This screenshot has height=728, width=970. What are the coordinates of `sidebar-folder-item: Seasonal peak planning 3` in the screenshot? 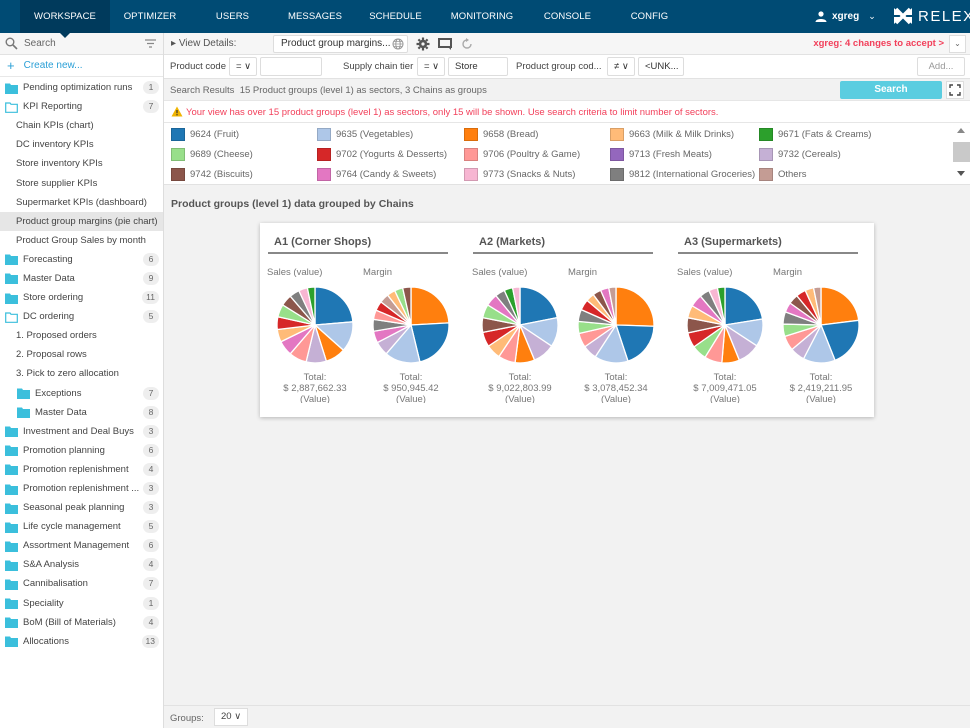 It's located at (81, 507).